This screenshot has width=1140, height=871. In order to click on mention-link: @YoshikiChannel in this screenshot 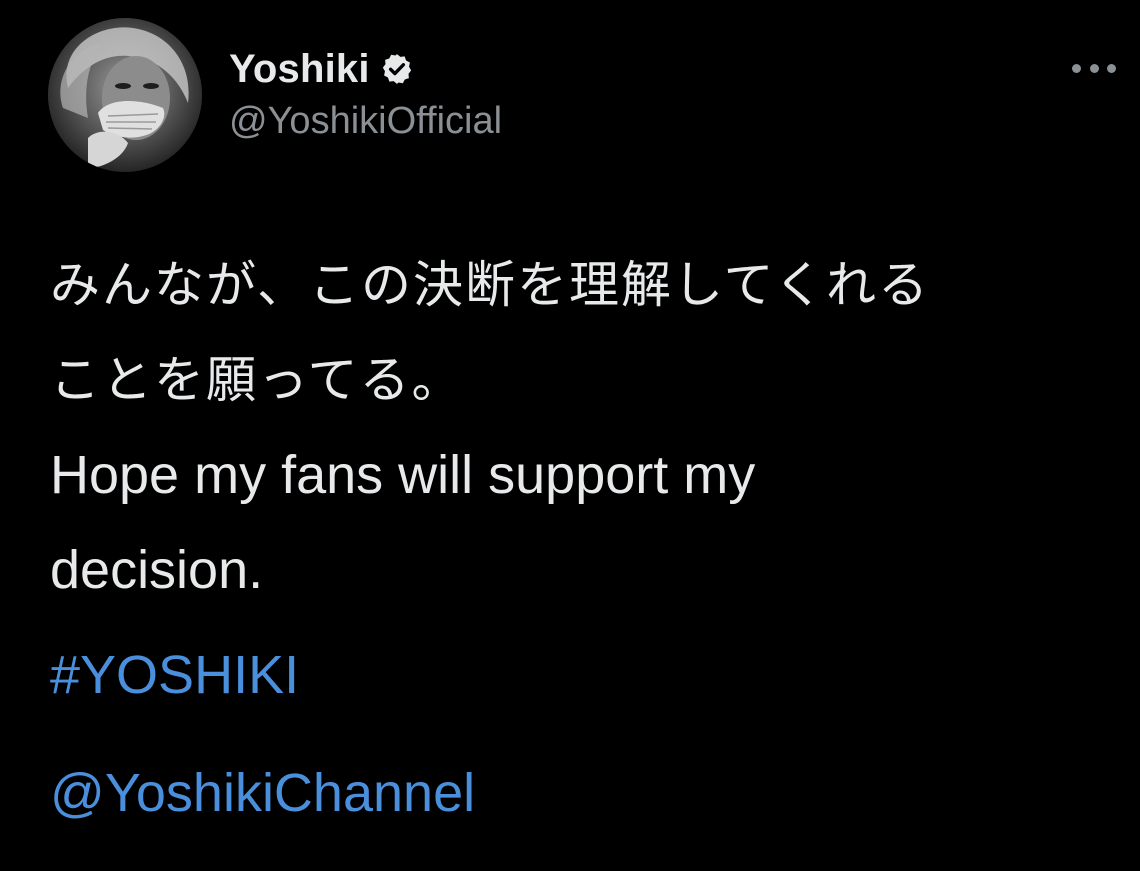, I will do `click(262, 793)`.